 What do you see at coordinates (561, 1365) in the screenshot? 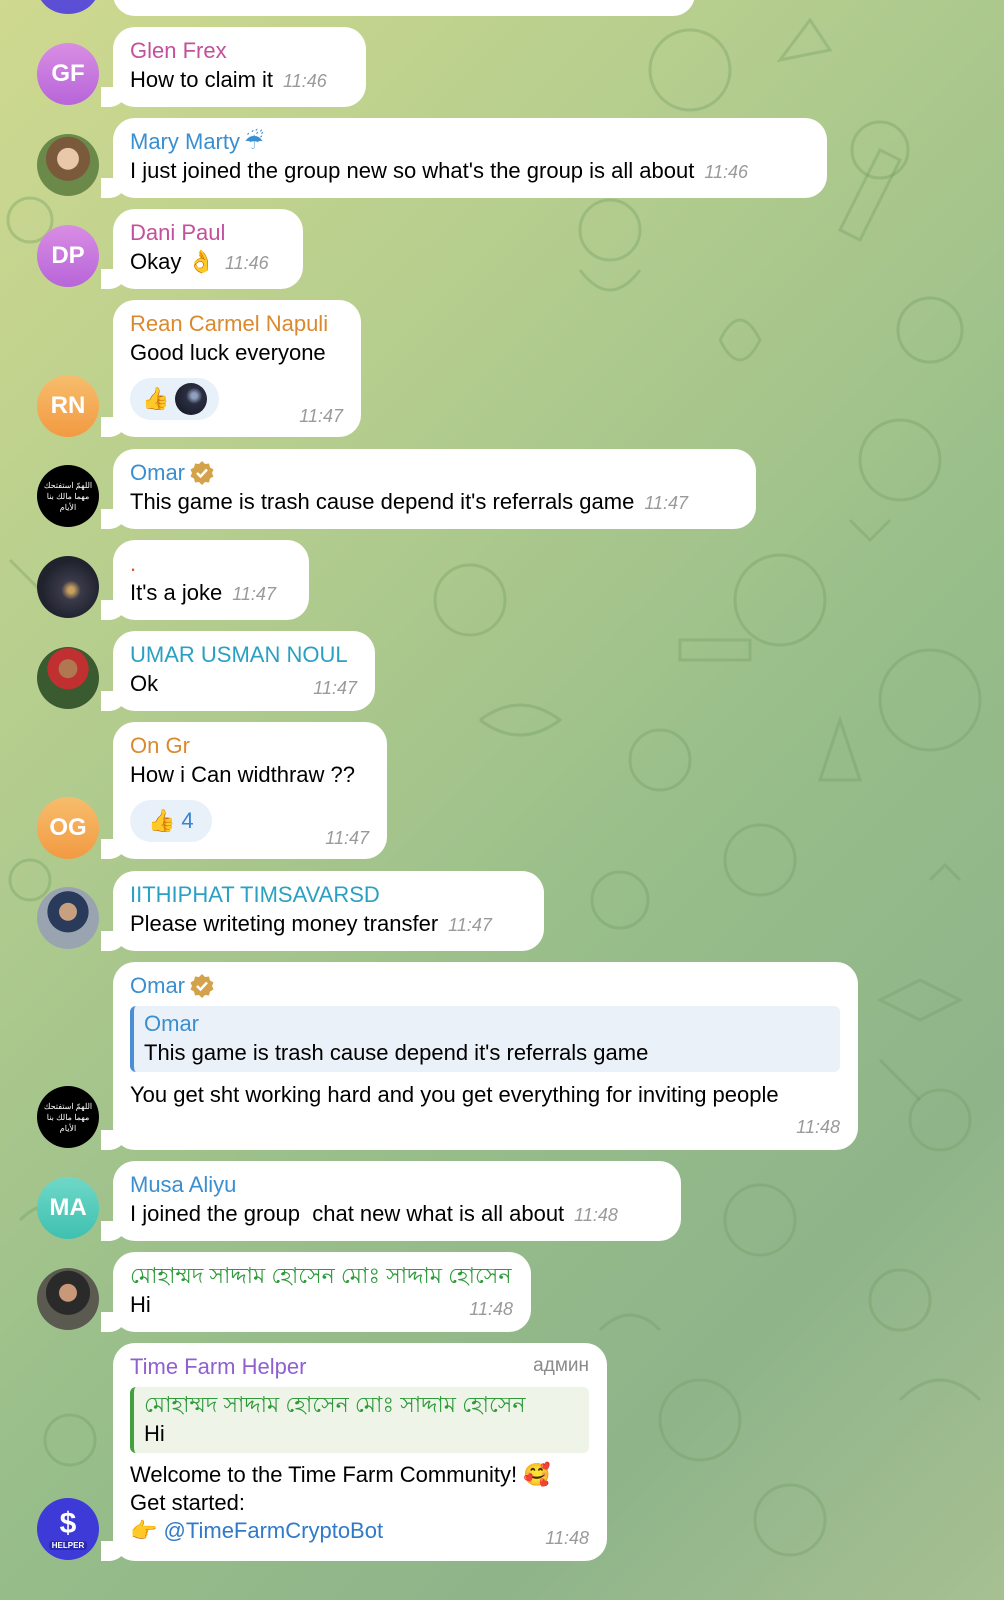
I see `admin-badge: админ` at bounding box center [561, 1365].